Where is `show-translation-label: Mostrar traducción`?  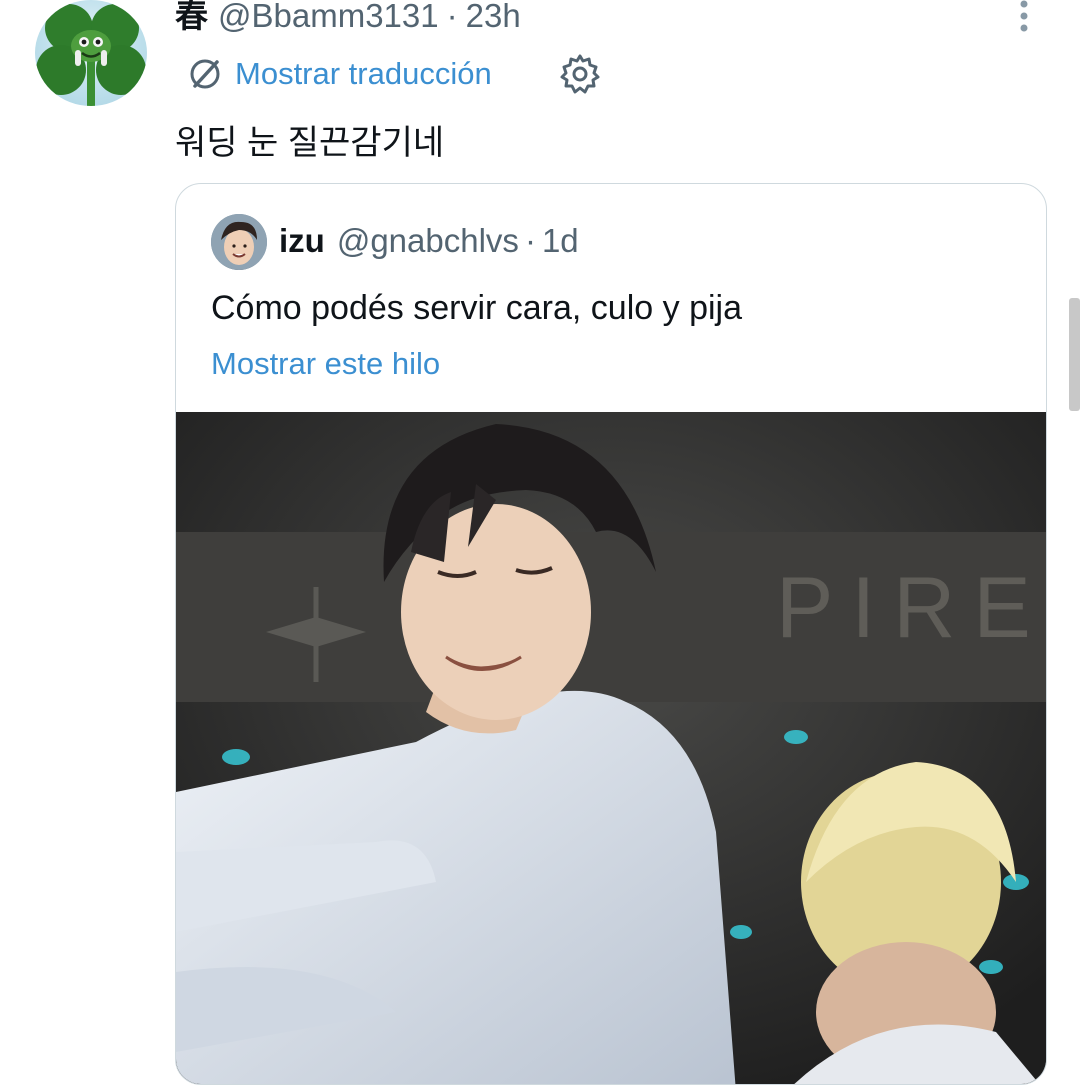 show-translation-label: Mostrar traducción is located at coordinates (363, 73).